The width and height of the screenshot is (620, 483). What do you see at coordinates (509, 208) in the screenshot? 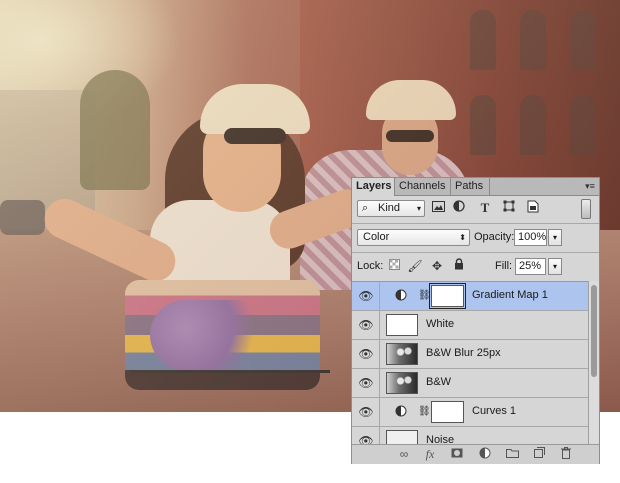
I see `shape-filter-icon` at bounding box center [509, 208].